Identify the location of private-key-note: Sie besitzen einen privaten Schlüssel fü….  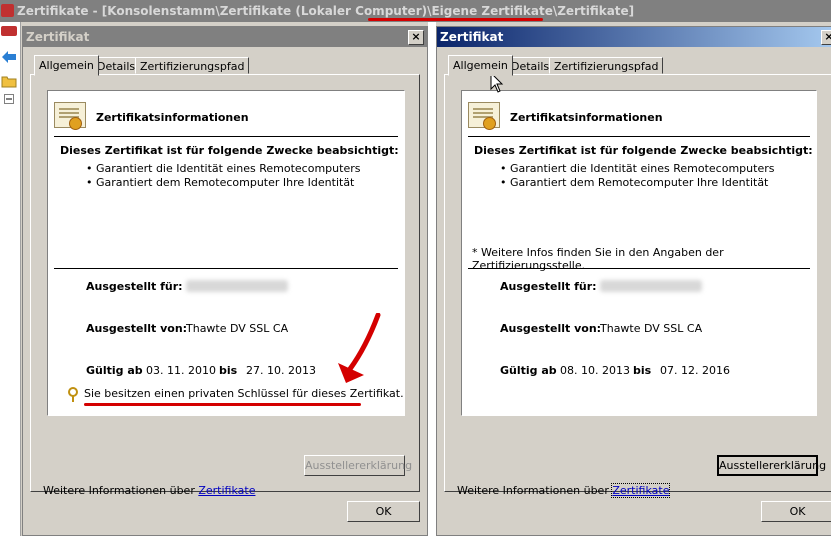
(244, 393).